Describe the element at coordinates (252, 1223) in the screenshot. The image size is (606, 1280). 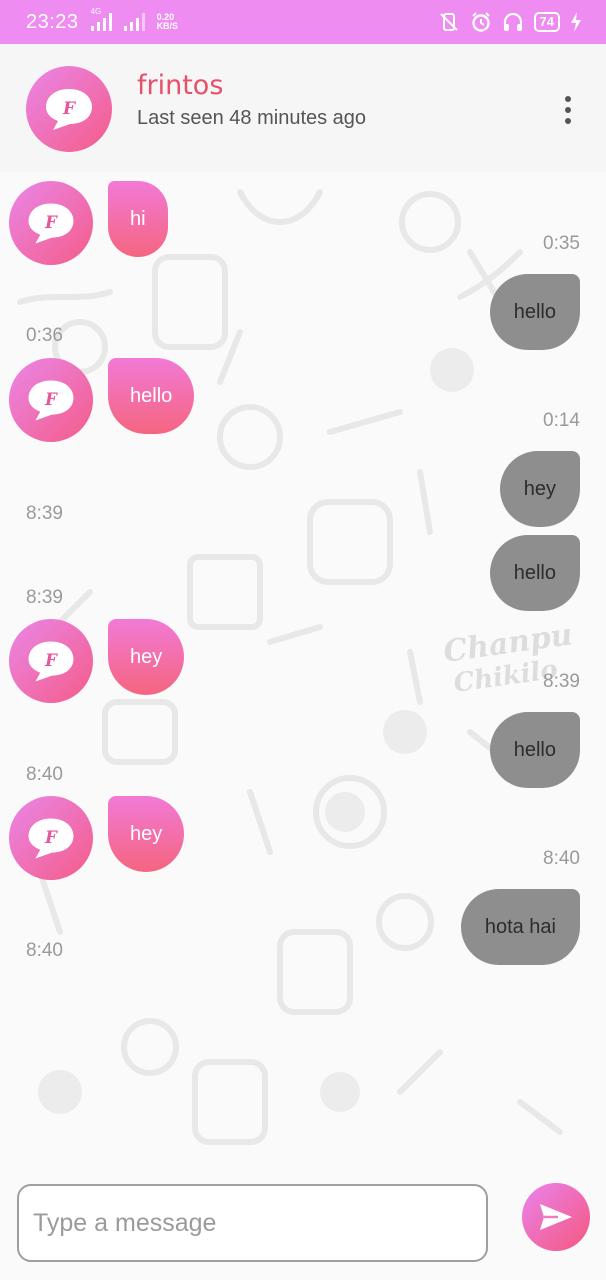
I see `message-input` at that location.